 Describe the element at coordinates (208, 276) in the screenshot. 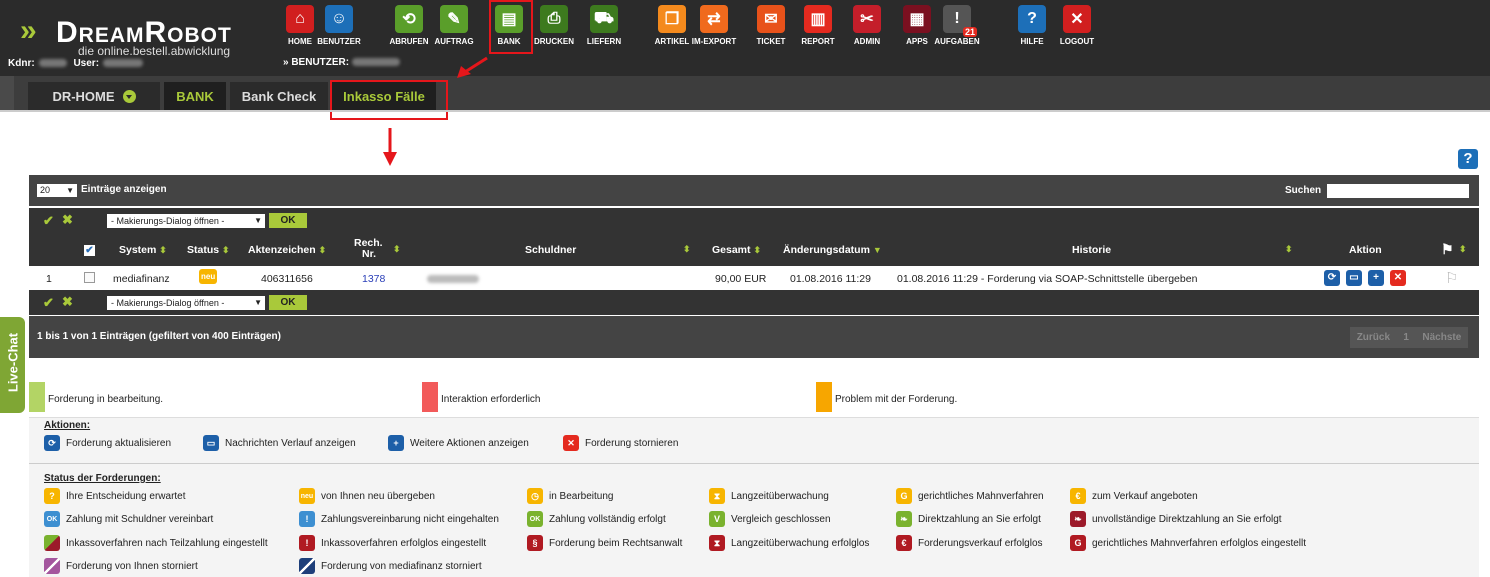

I see `status-neu-icon: neu` at that location.